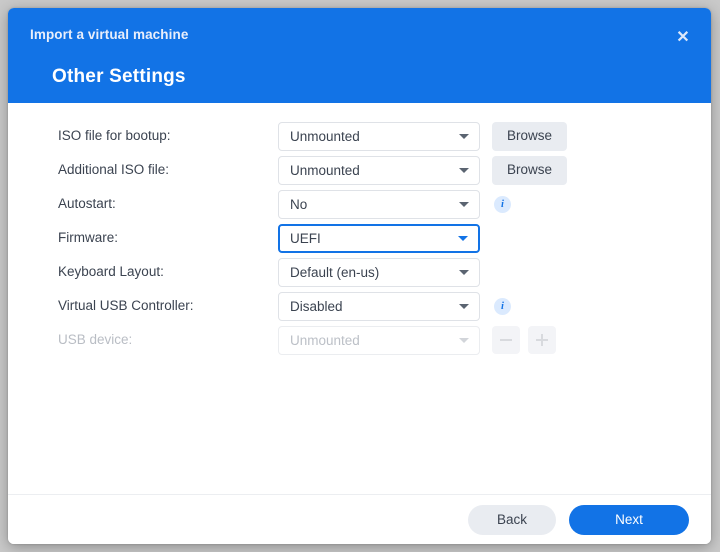 This screenshot has height=552, width=720. Describe the element at coordinates (119, 76) in the screenshot. I see `page-title: Other Settings` at that location.